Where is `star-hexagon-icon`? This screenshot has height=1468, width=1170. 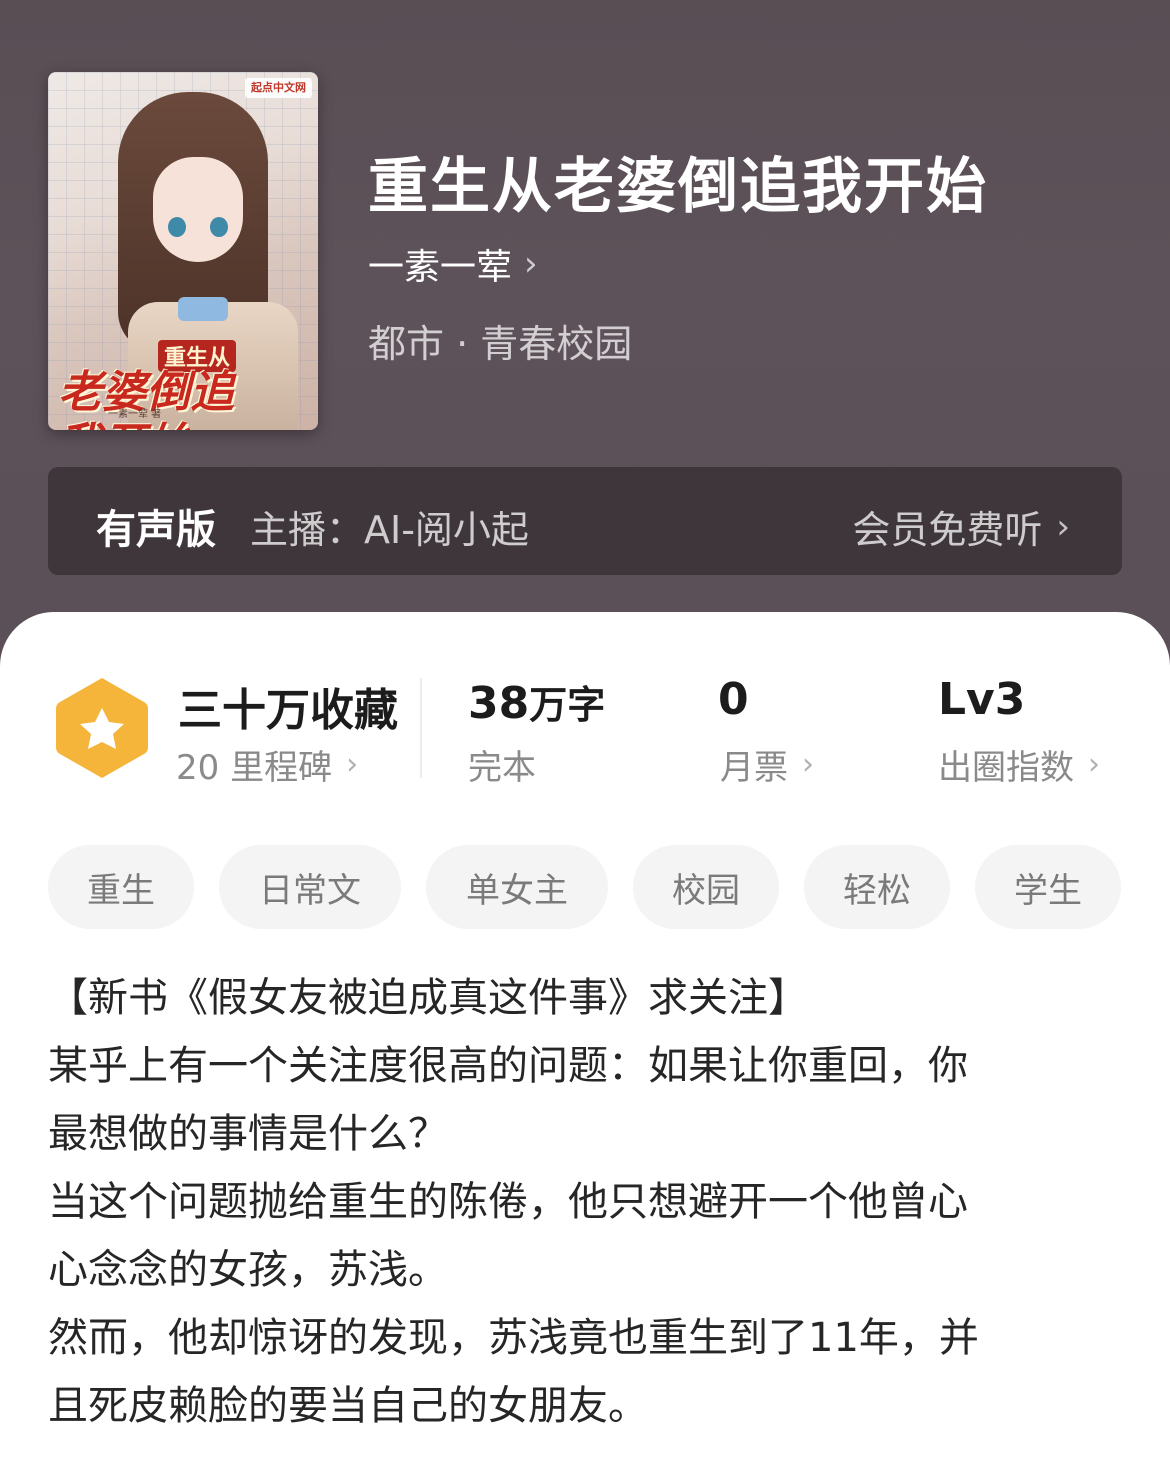
star-hexagon-icon is located at coordinates (102, 728).